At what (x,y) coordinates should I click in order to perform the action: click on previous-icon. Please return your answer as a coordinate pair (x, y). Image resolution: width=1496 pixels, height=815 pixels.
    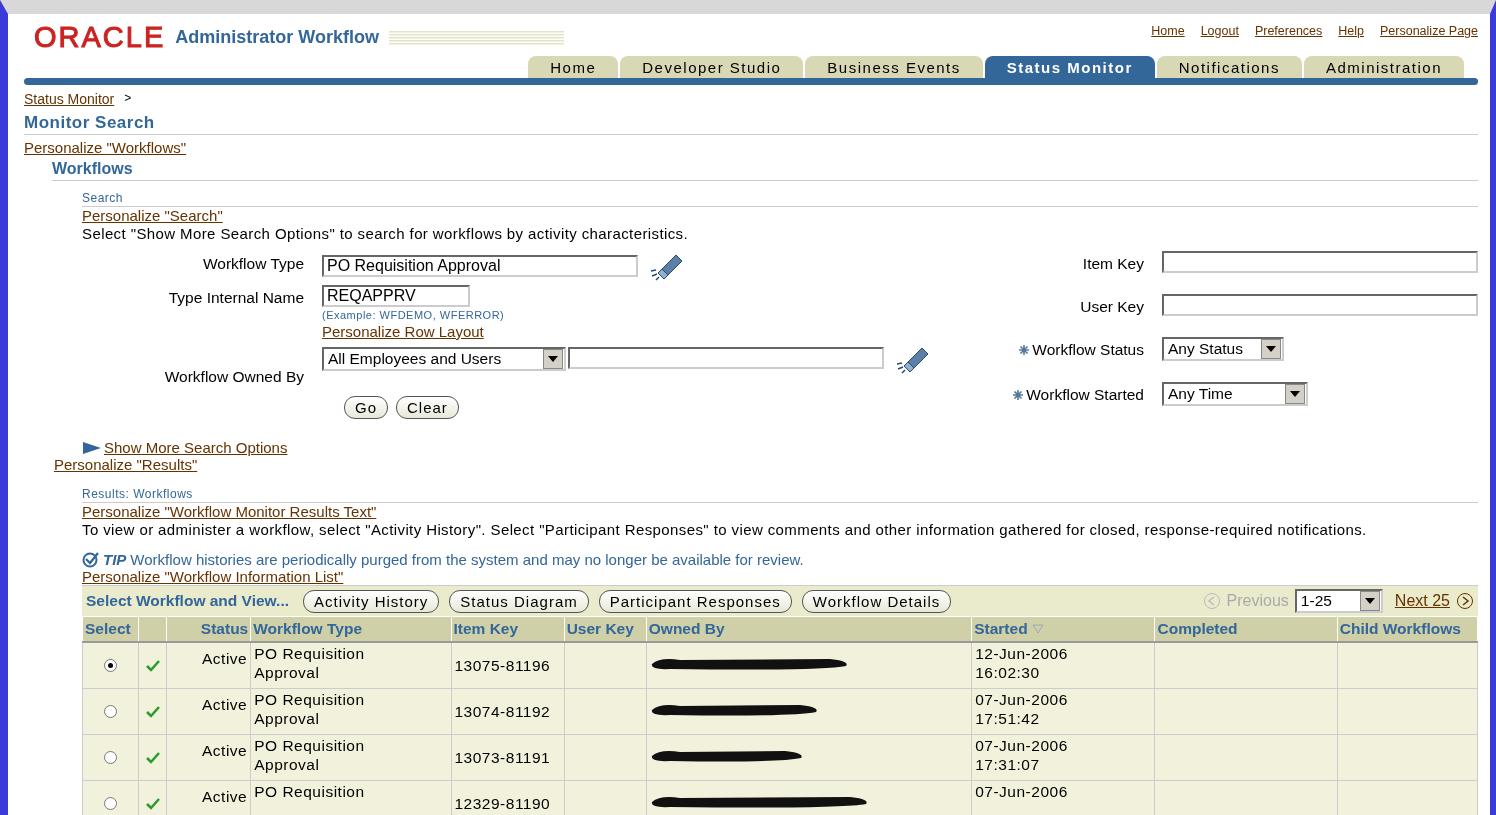
    Looking at the image, I should click on (1211, 601).